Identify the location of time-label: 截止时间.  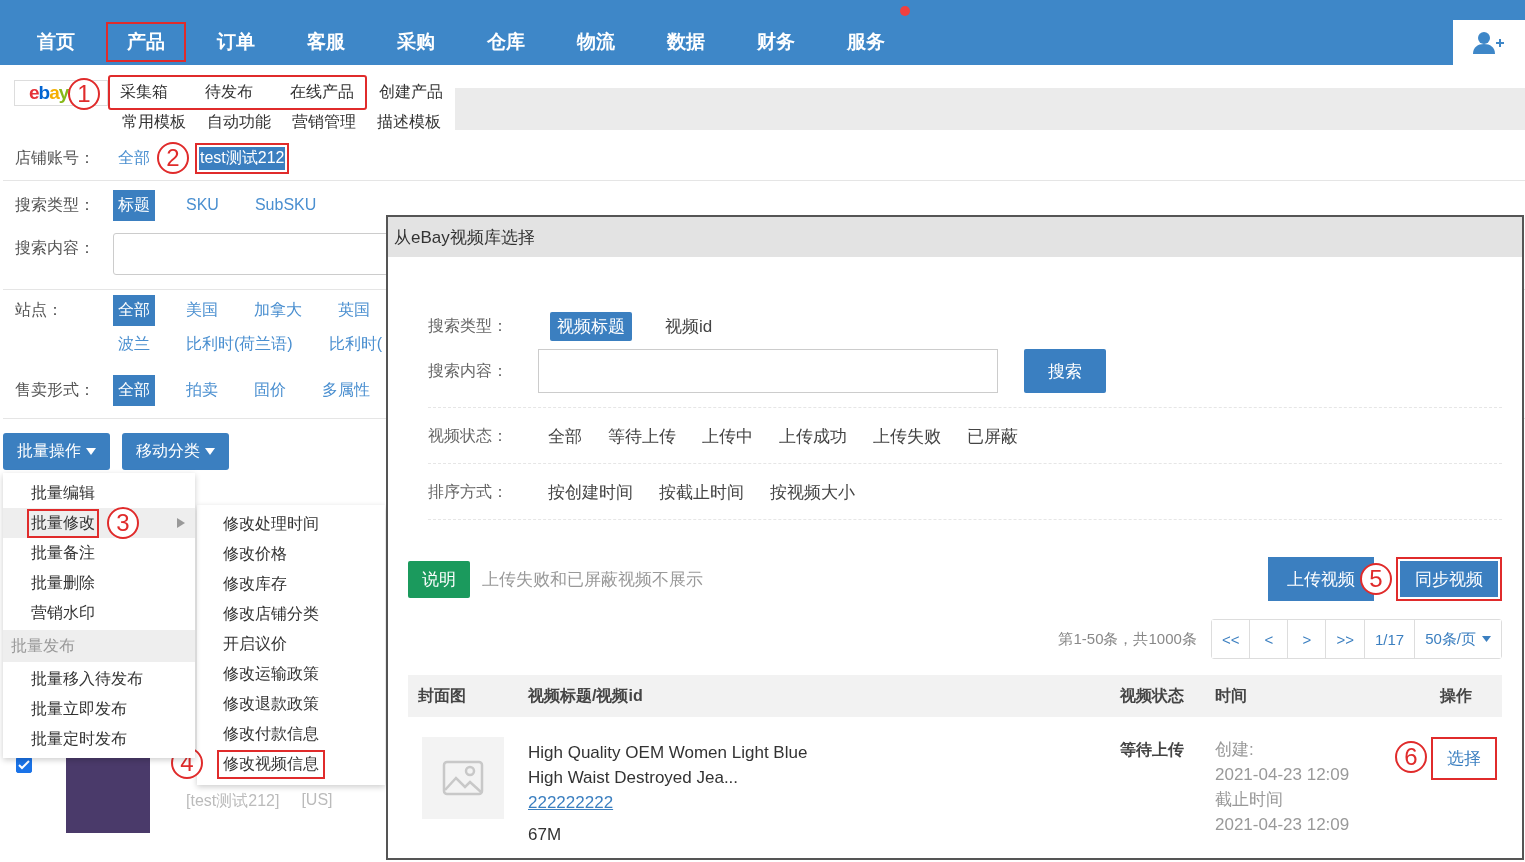
(1249, 800).